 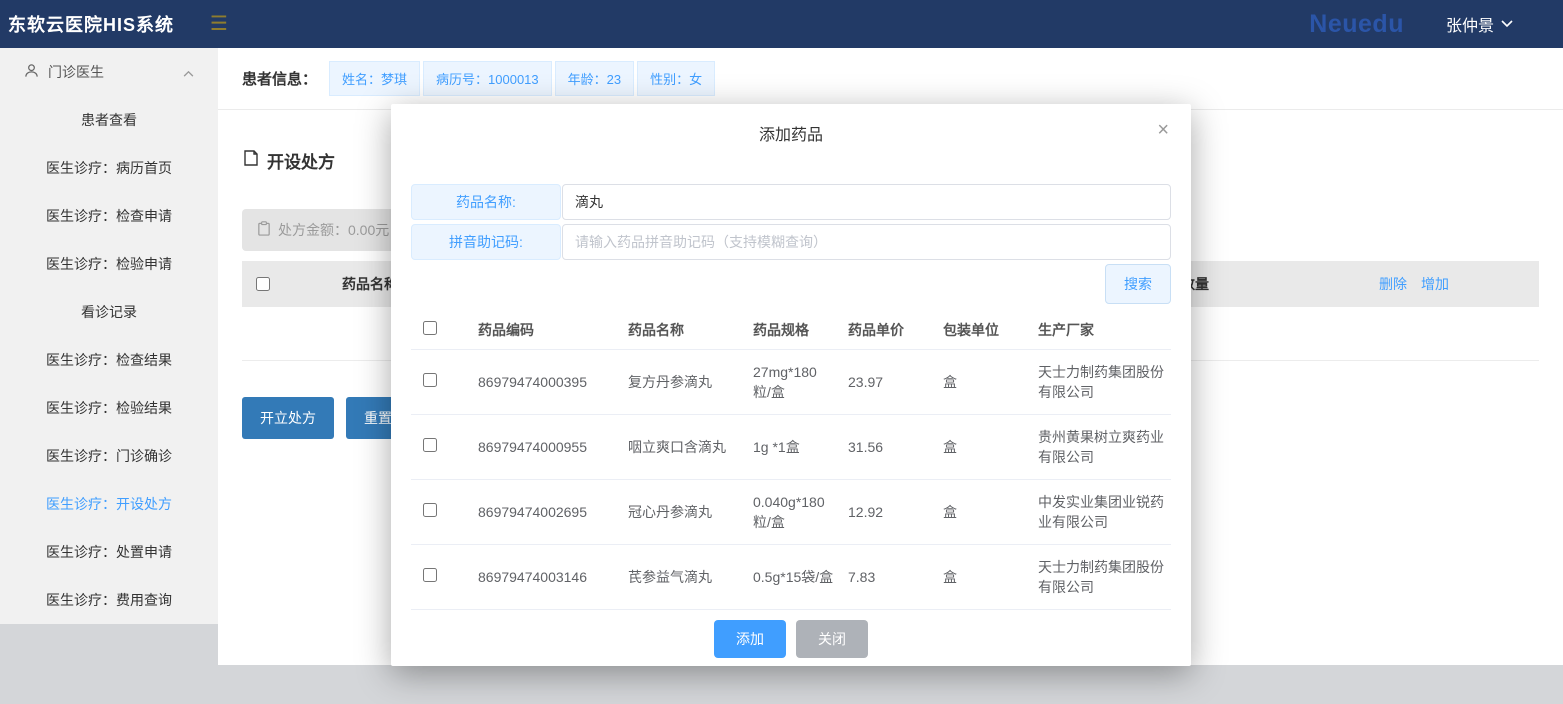 I want to click on sidebar-item-medical-record-home: 医生诊疗：病历首页, so click(x=109, y=168).